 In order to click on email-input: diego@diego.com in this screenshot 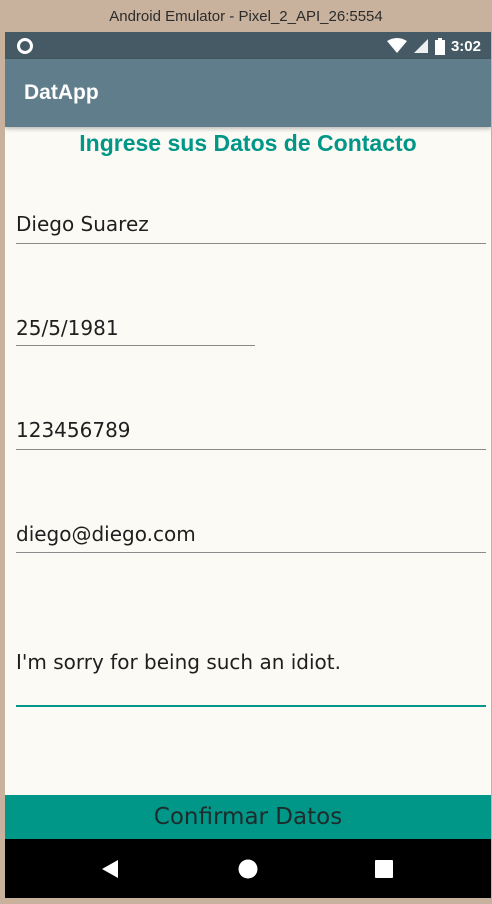, I will do `click(106, 534)`.